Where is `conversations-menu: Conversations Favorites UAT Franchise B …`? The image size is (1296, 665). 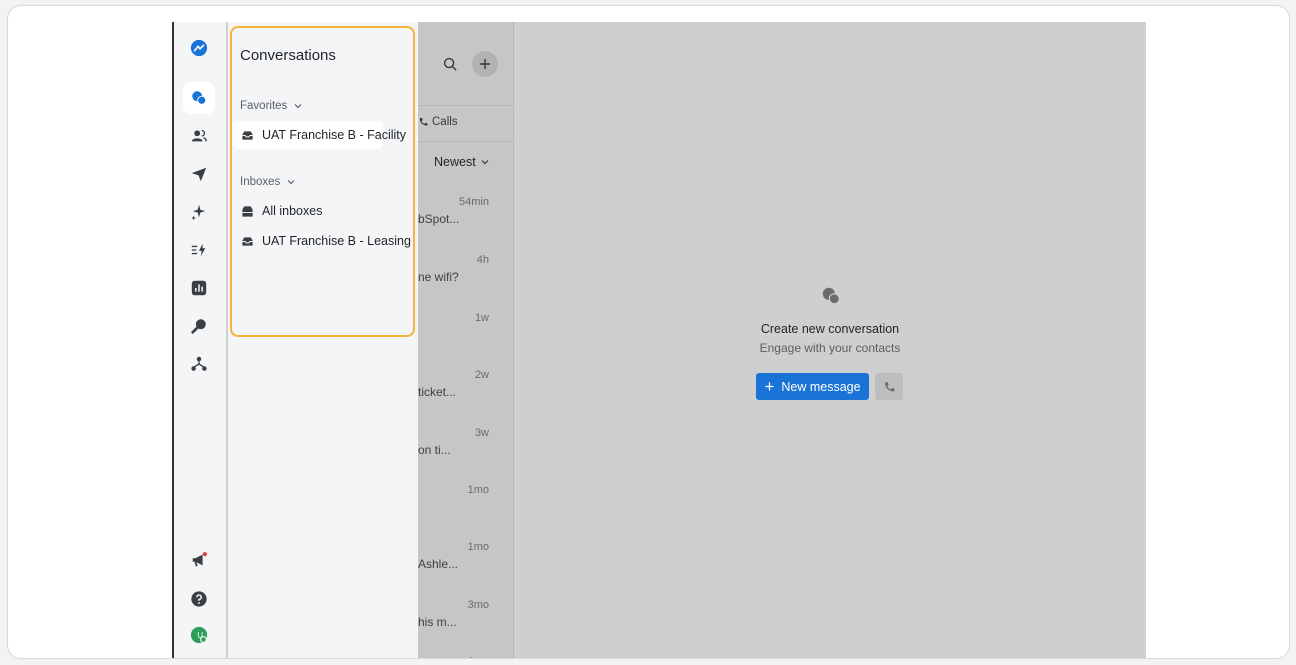 conversations-menu: Conversations Favorites UAT Franchise B … is located at coordinates (323, 340).